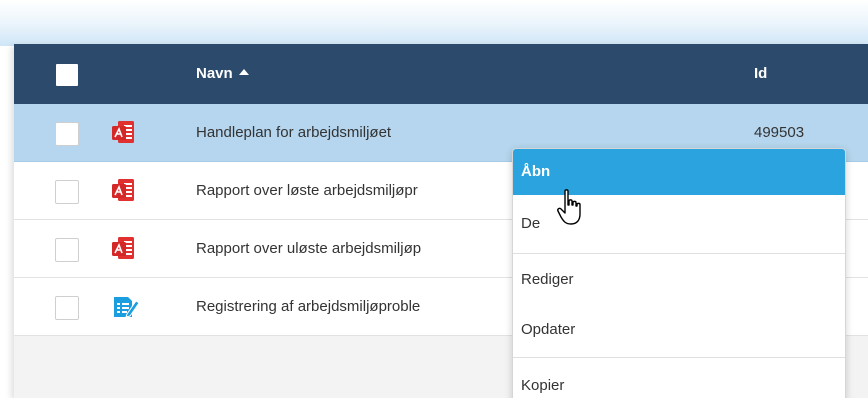 The width and height of the screenshot is (868, 398). Describe the element at coordinates (214, 73) in the screenshot. I see `column-header-name-label: Navn` at that location.